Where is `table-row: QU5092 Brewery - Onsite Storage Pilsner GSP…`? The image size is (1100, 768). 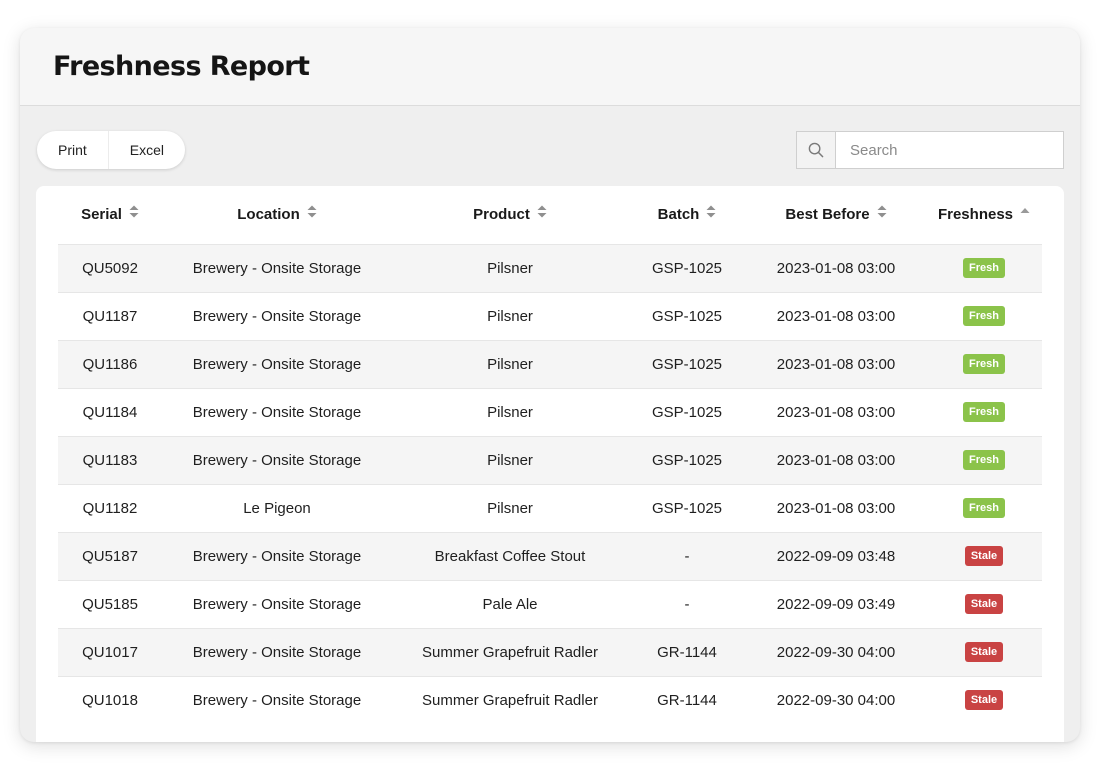
table-row: QU5092 Brewery - Onsite Storage Pilsner GSP… is located at coordinates (550, 267).